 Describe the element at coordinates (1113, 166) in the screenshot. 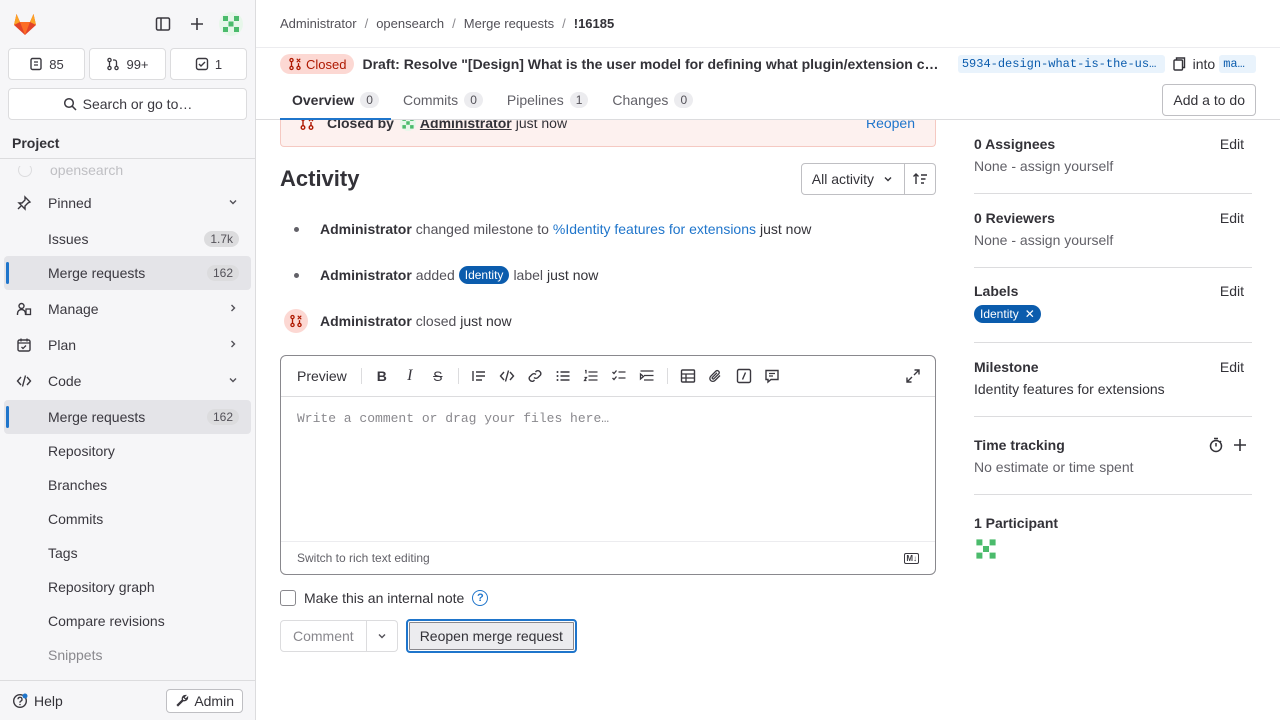

I see `assign-yourself-link: None - assign yourself` at that location.